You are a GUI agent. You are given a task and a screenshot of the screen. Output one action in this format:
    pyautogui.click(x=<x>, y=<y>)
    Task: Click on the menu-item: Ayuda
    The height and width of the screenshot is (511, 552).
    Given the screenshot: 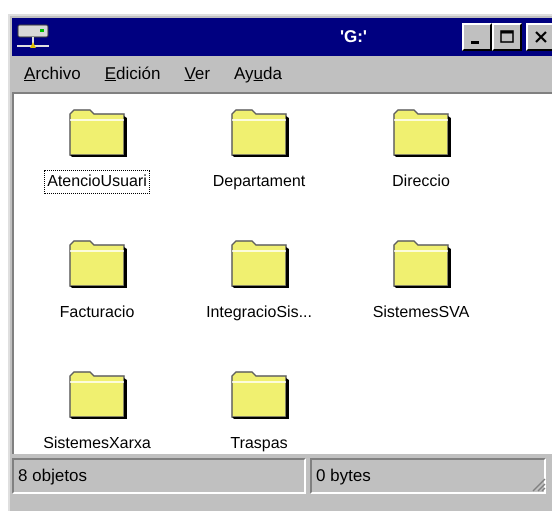 What is the action you would take?
    pyautogui.click(x=258, y=74)
    